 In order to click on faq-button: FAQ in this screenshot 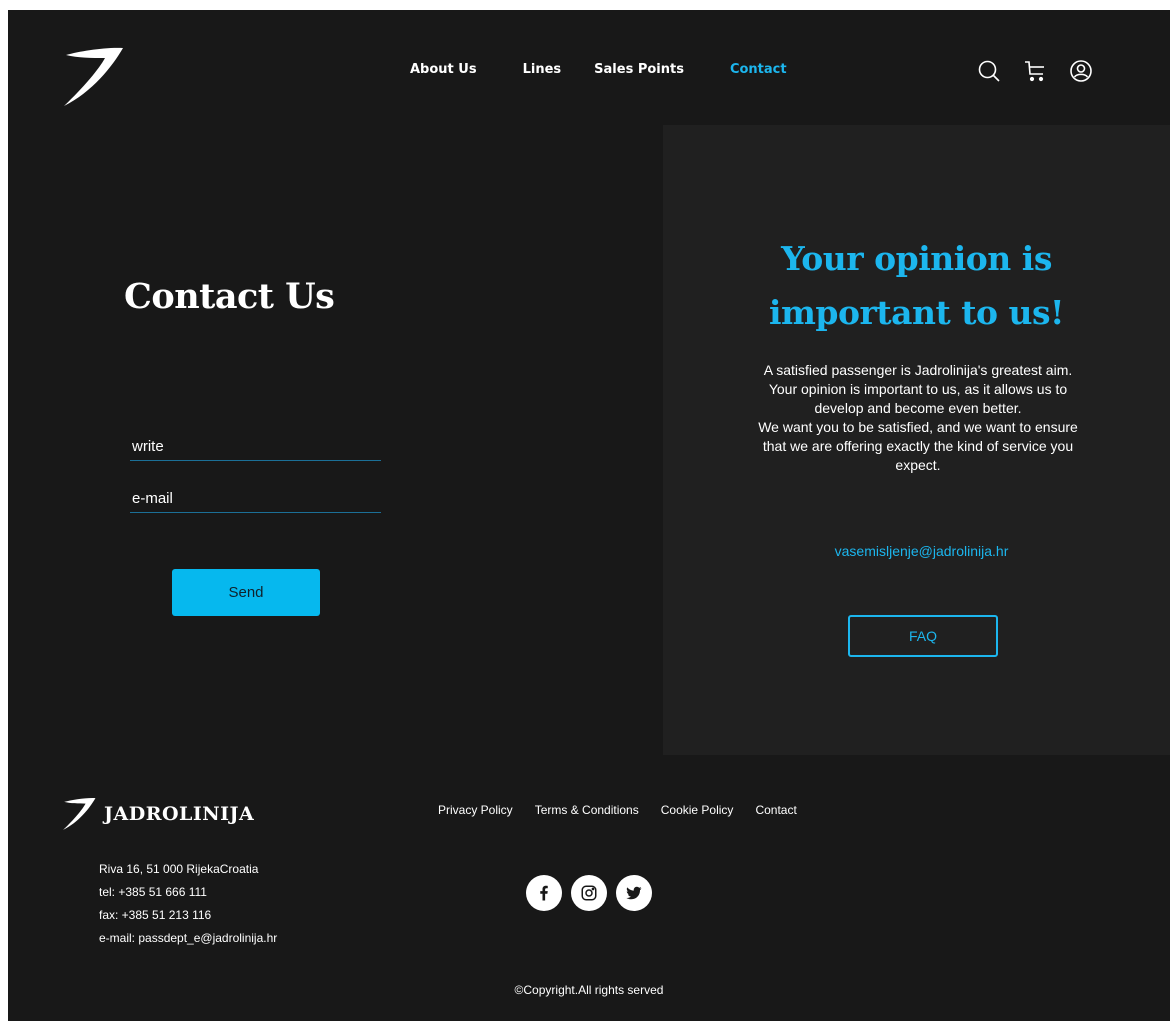, I will do `click(923, 636)`.